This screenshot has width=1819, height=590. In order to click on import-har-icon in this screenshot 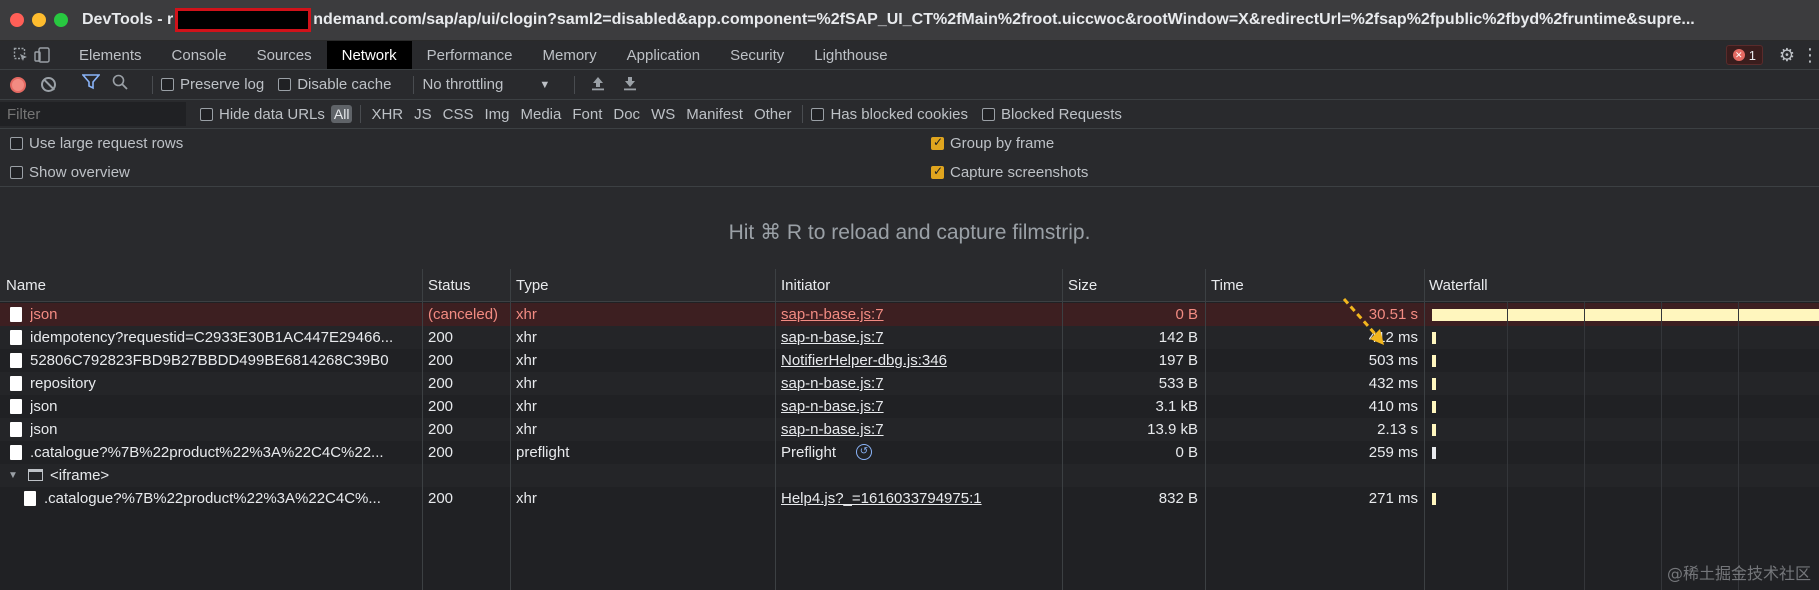, I will do `click(598, 85)`.